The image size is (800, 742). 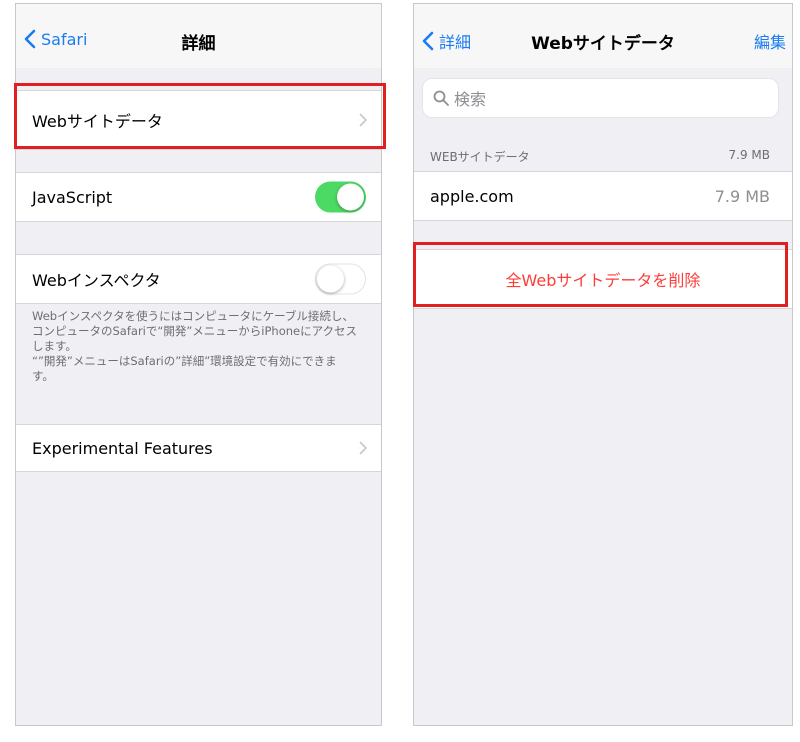 I want to click on section-header: WEBサイトデータ 7.9 MB, so click(x=600, y=156).